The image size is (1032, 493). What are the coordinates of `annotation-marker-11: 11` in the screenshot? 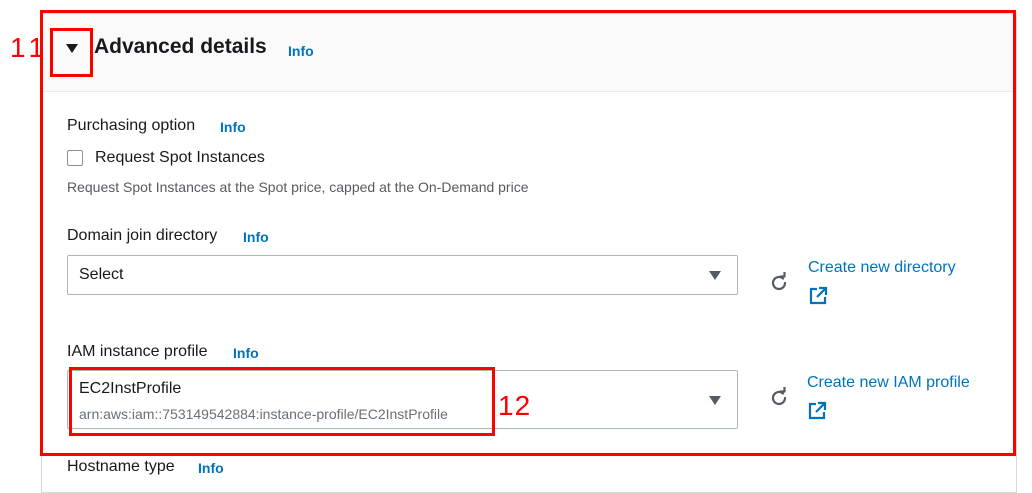 It's located at (30, 47).